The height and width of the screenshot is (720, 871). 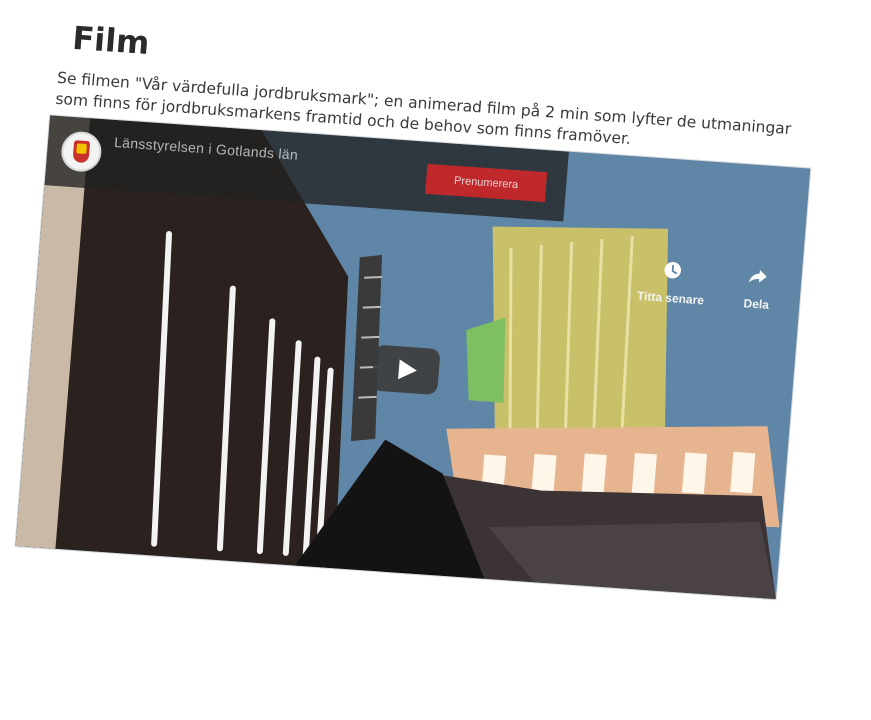 I want to click on section-title: Film, so click(x=110, y=40).